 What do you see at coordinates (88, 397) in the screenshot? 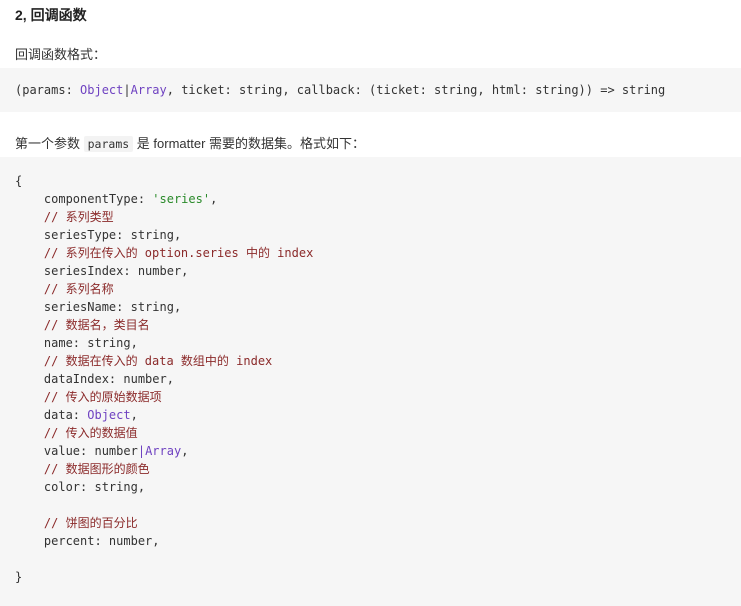
I see `code-comment: // 传入的原始数据项` at bounding box center [88, 397].